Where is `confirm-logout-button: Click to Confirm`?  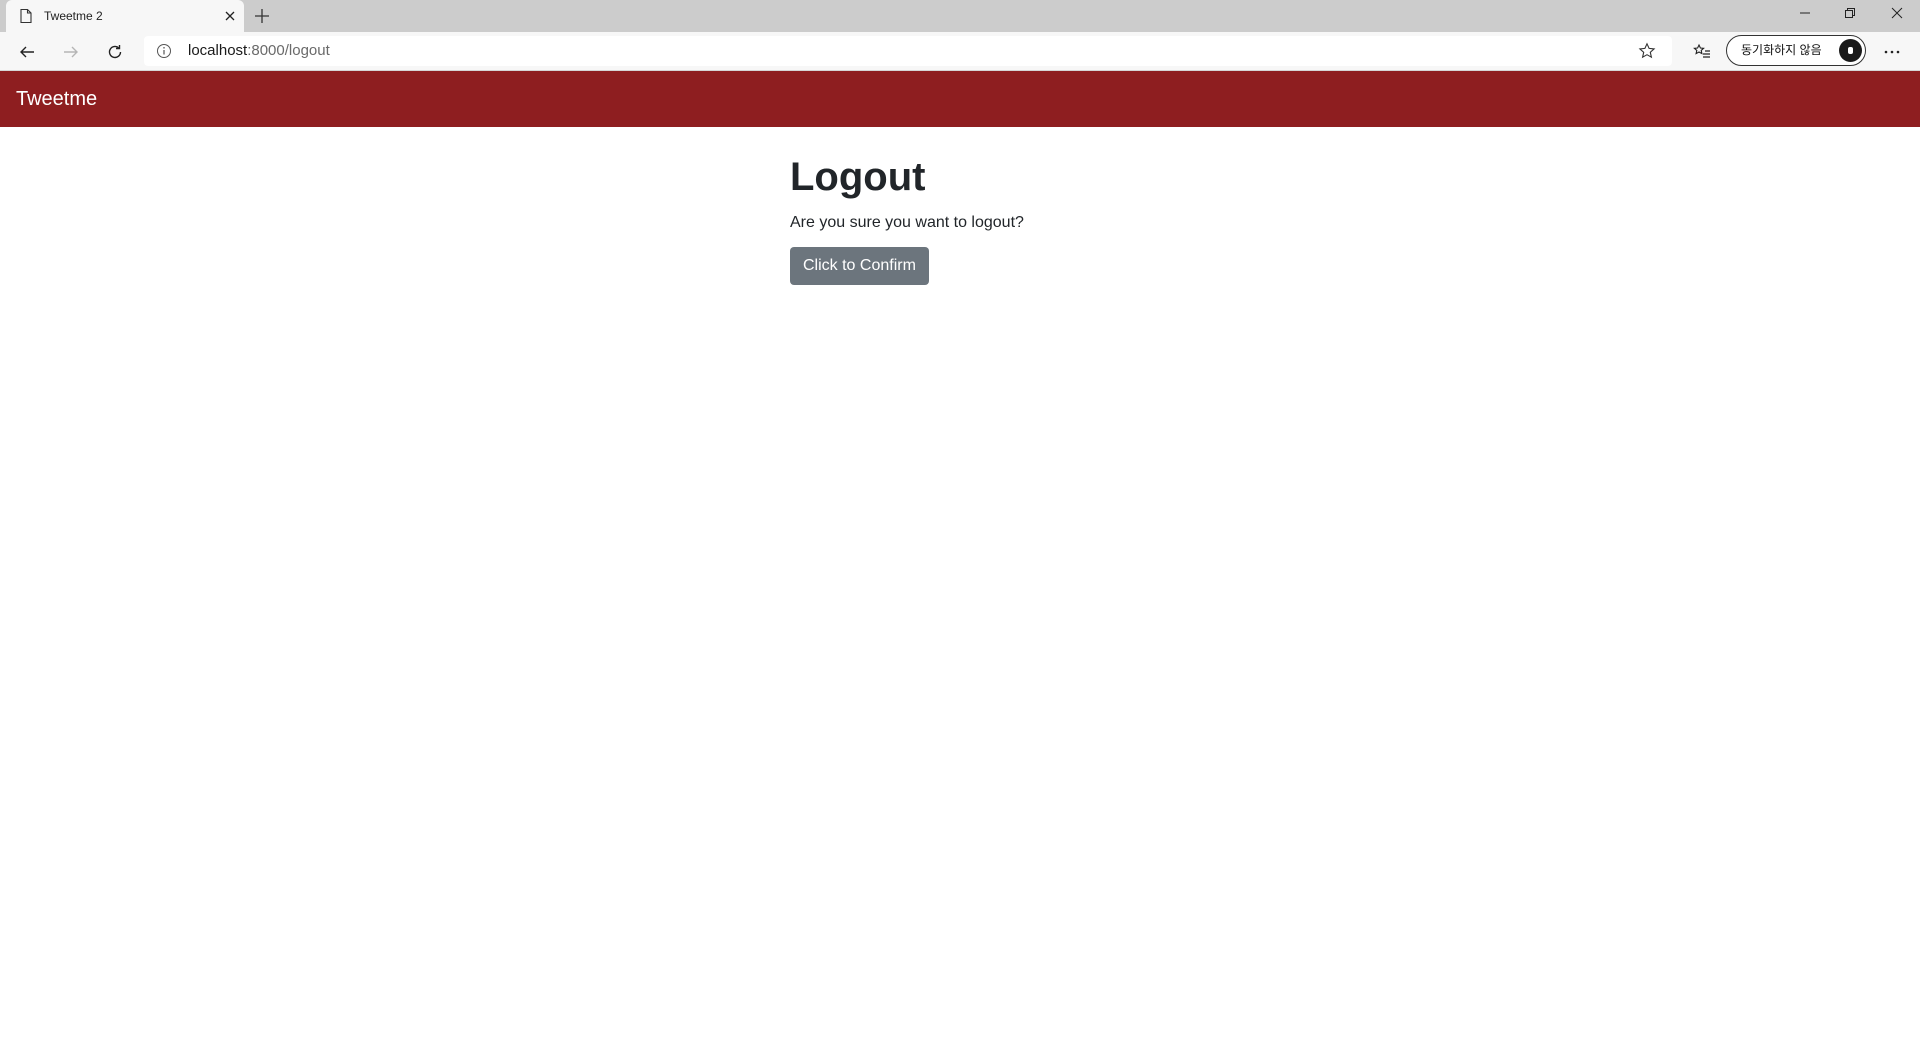
confirm-logout-button: Click to Confirm is located at coordinates (859, 266).